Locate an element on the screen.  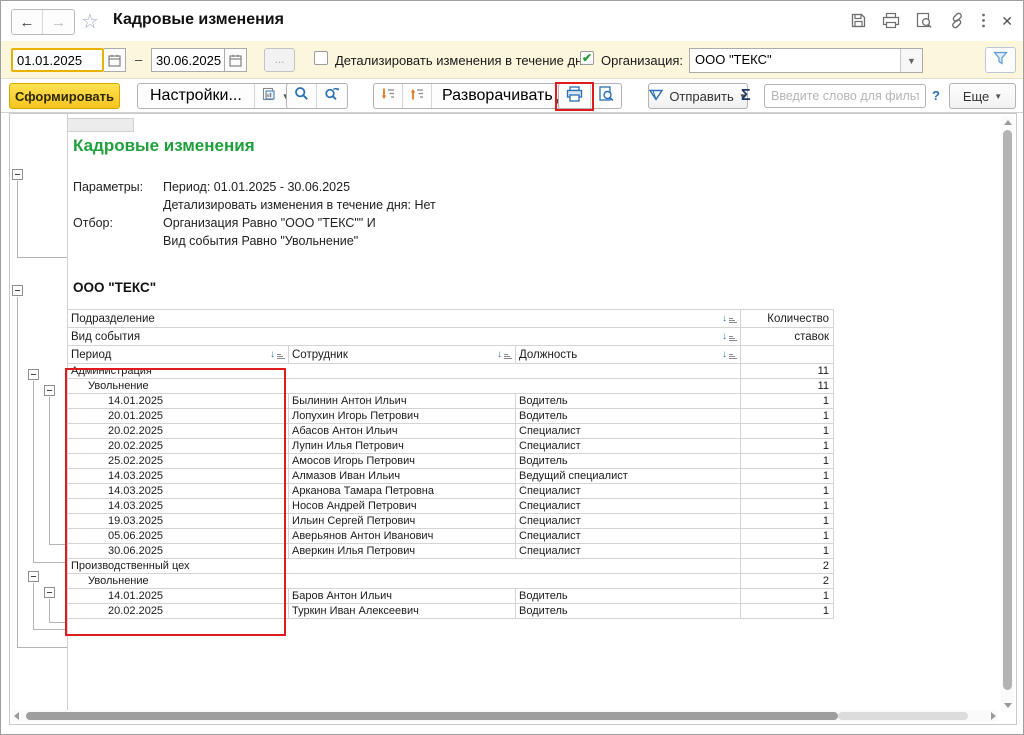
cell-employee: Амосов Игорь Петрович is located at coordinates (402, 461).